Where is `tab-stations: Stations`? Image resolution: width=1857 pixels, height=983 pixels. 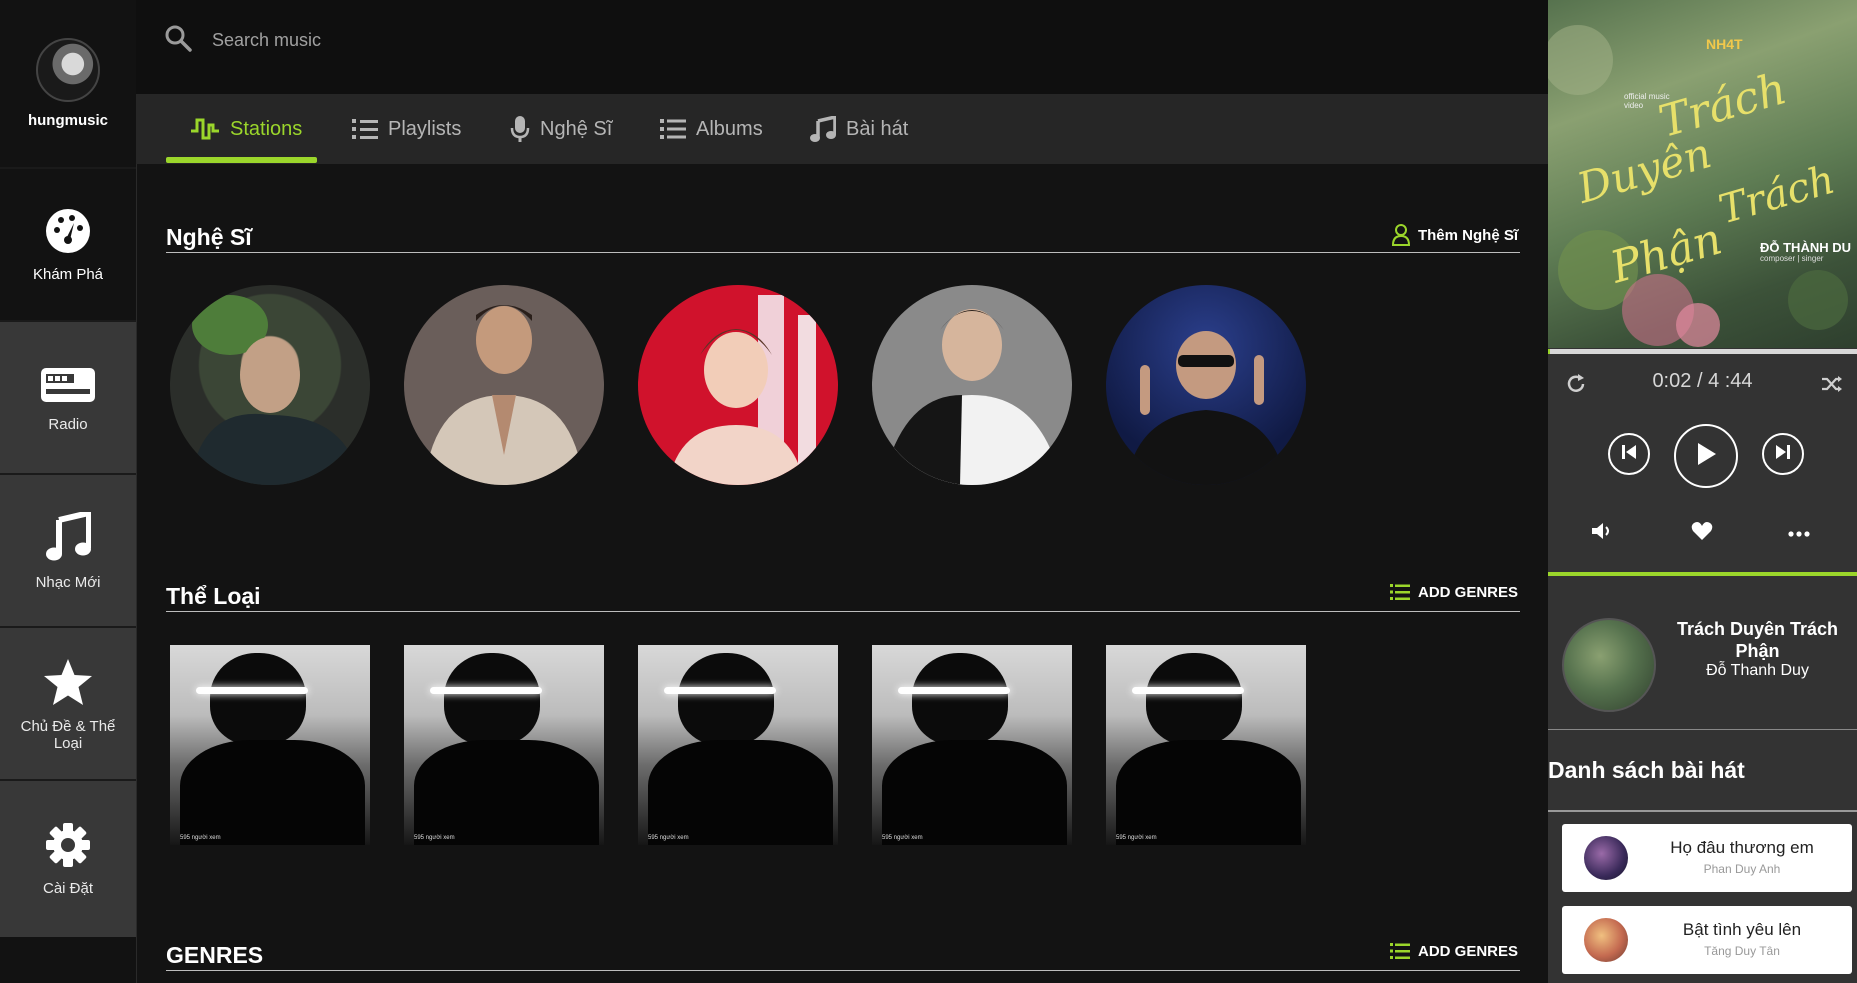 tab-stations: Stations is located at coordinates (246, 129).